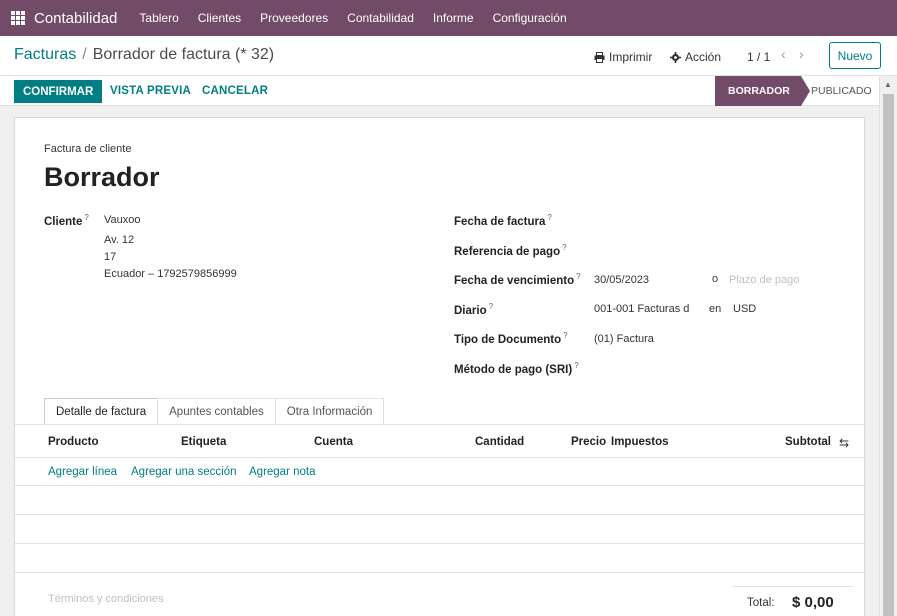  What do you see at coordinates (333, 442) in the screenshot?
I see `column-cuenta: Cuenta` at bounding box center [333, 442].